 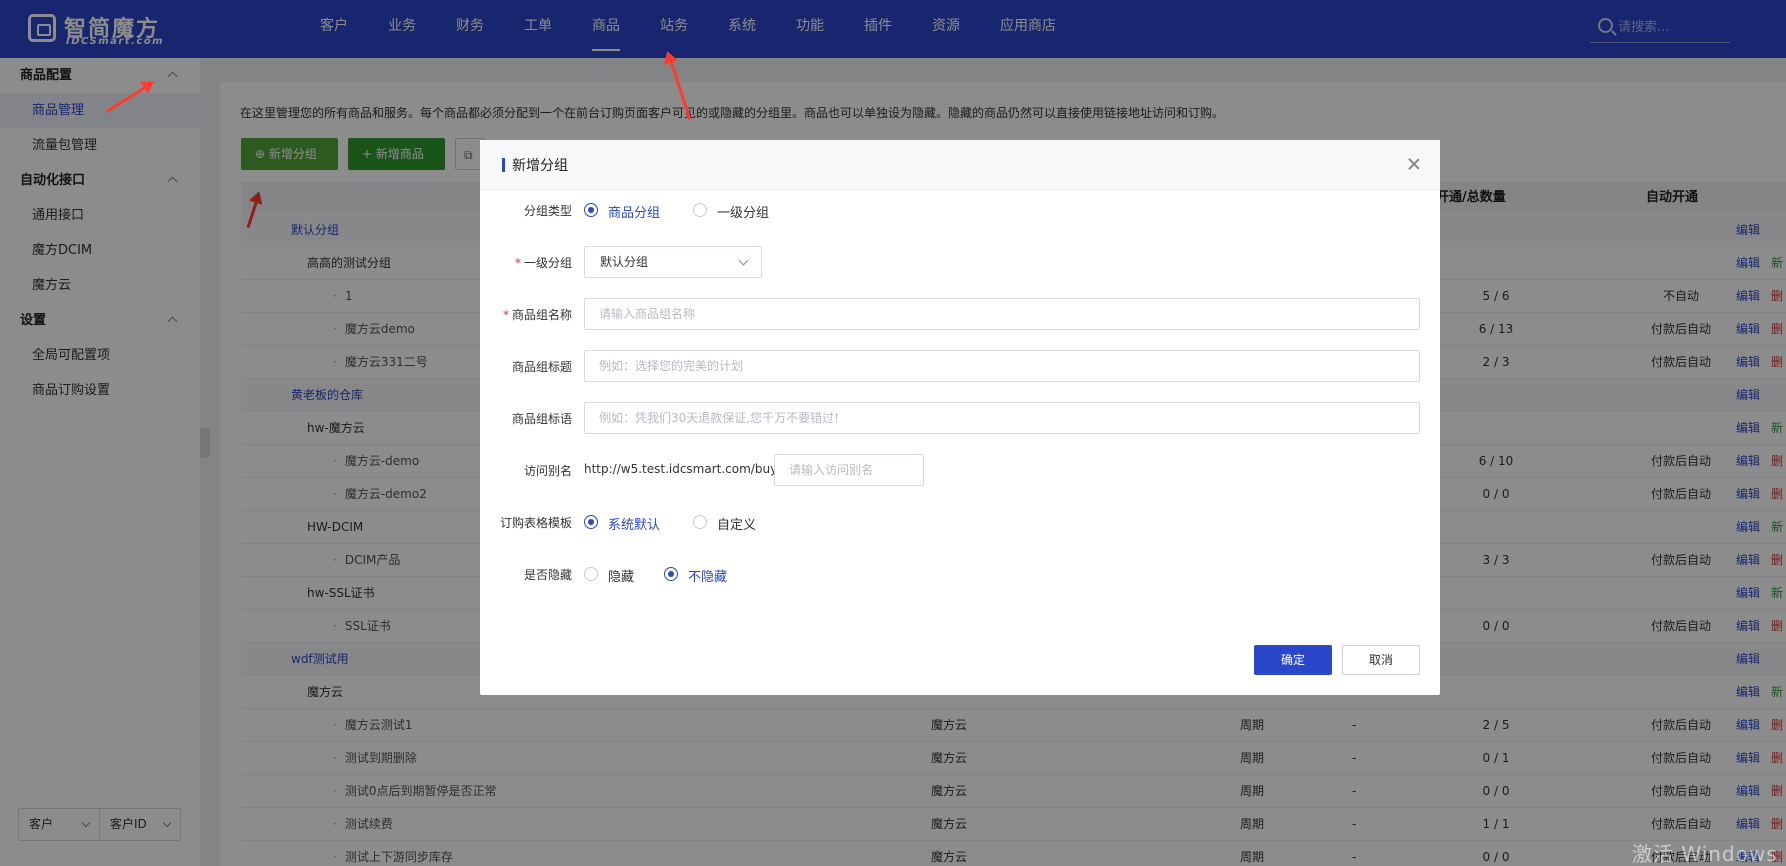 What do you see at coordinates (634, 211) in the screenshot?
I see `group-type-option-product: 商品分组` at bounding box center [634, 211].